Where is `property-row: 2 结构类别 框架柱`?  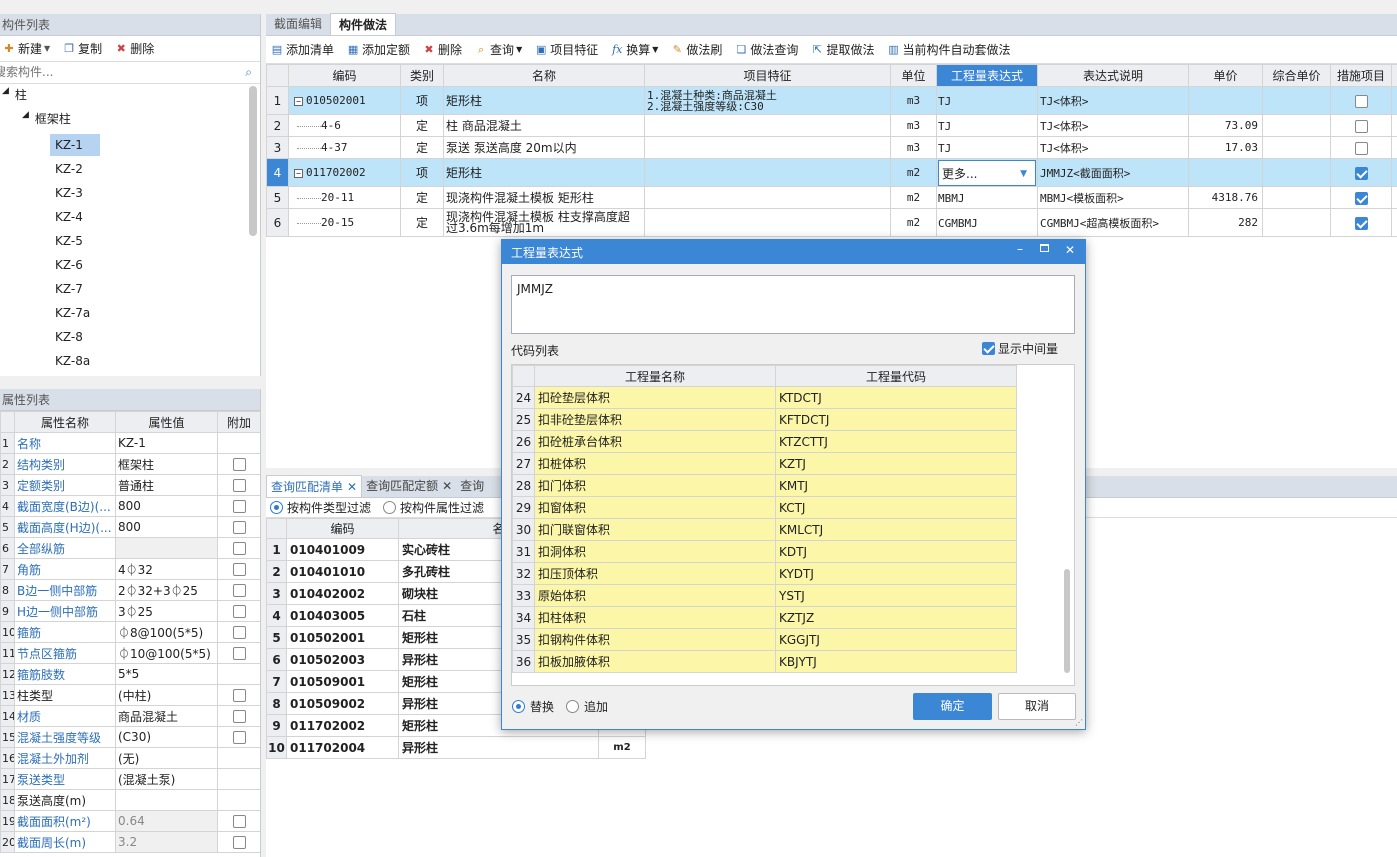 property-row: 2 结构类别 框架柱 is located at coordinates (130, 464).